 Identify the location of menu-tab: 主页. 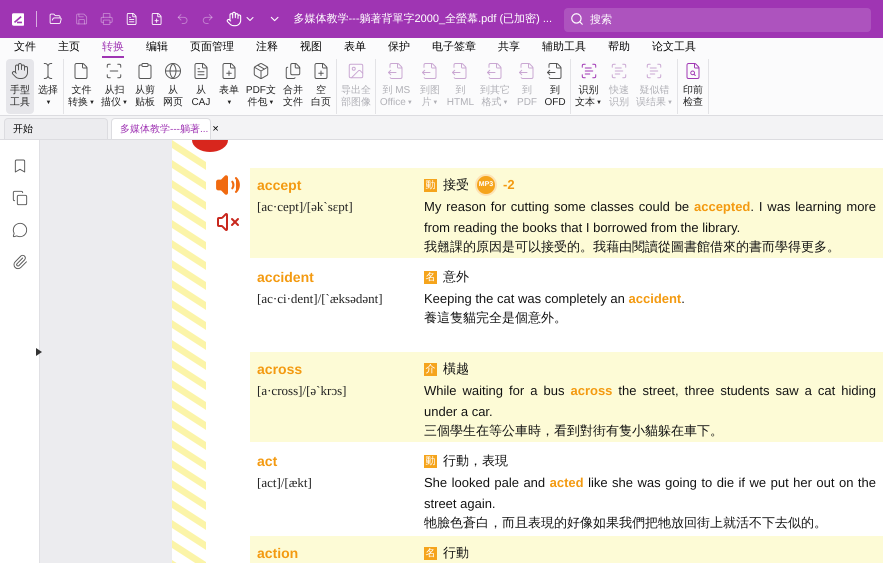
(69, 48).